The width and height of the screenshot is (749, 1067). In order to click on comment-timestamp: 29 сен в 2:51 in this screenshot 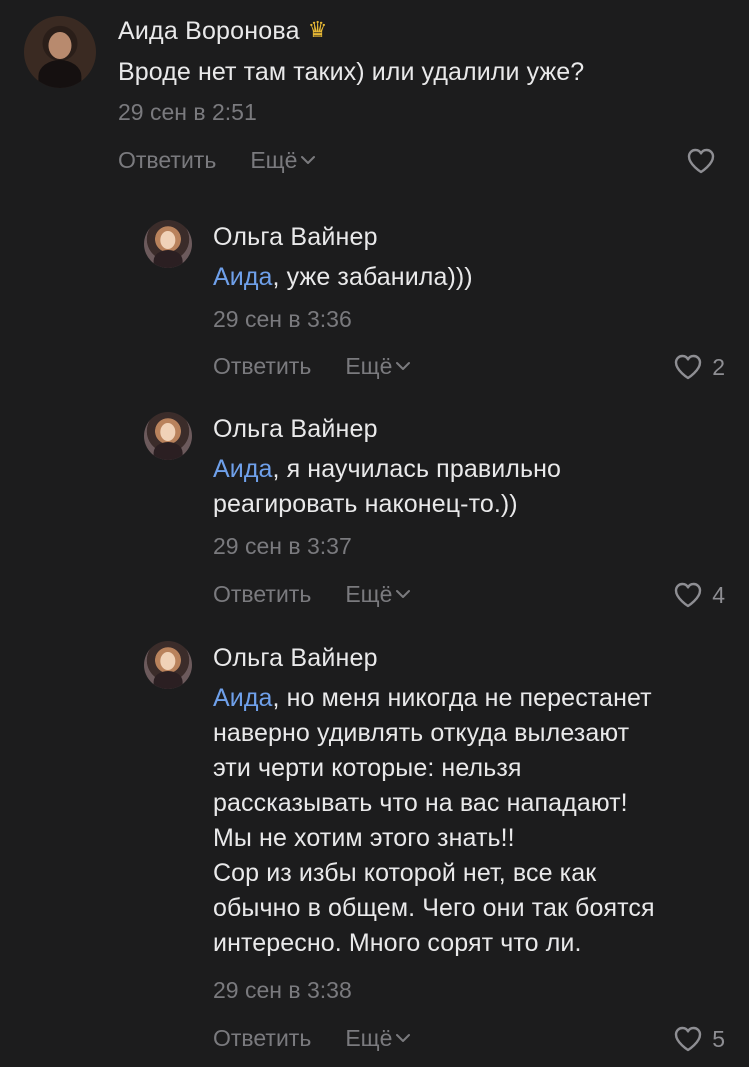, I will do `click(187, 112)`.